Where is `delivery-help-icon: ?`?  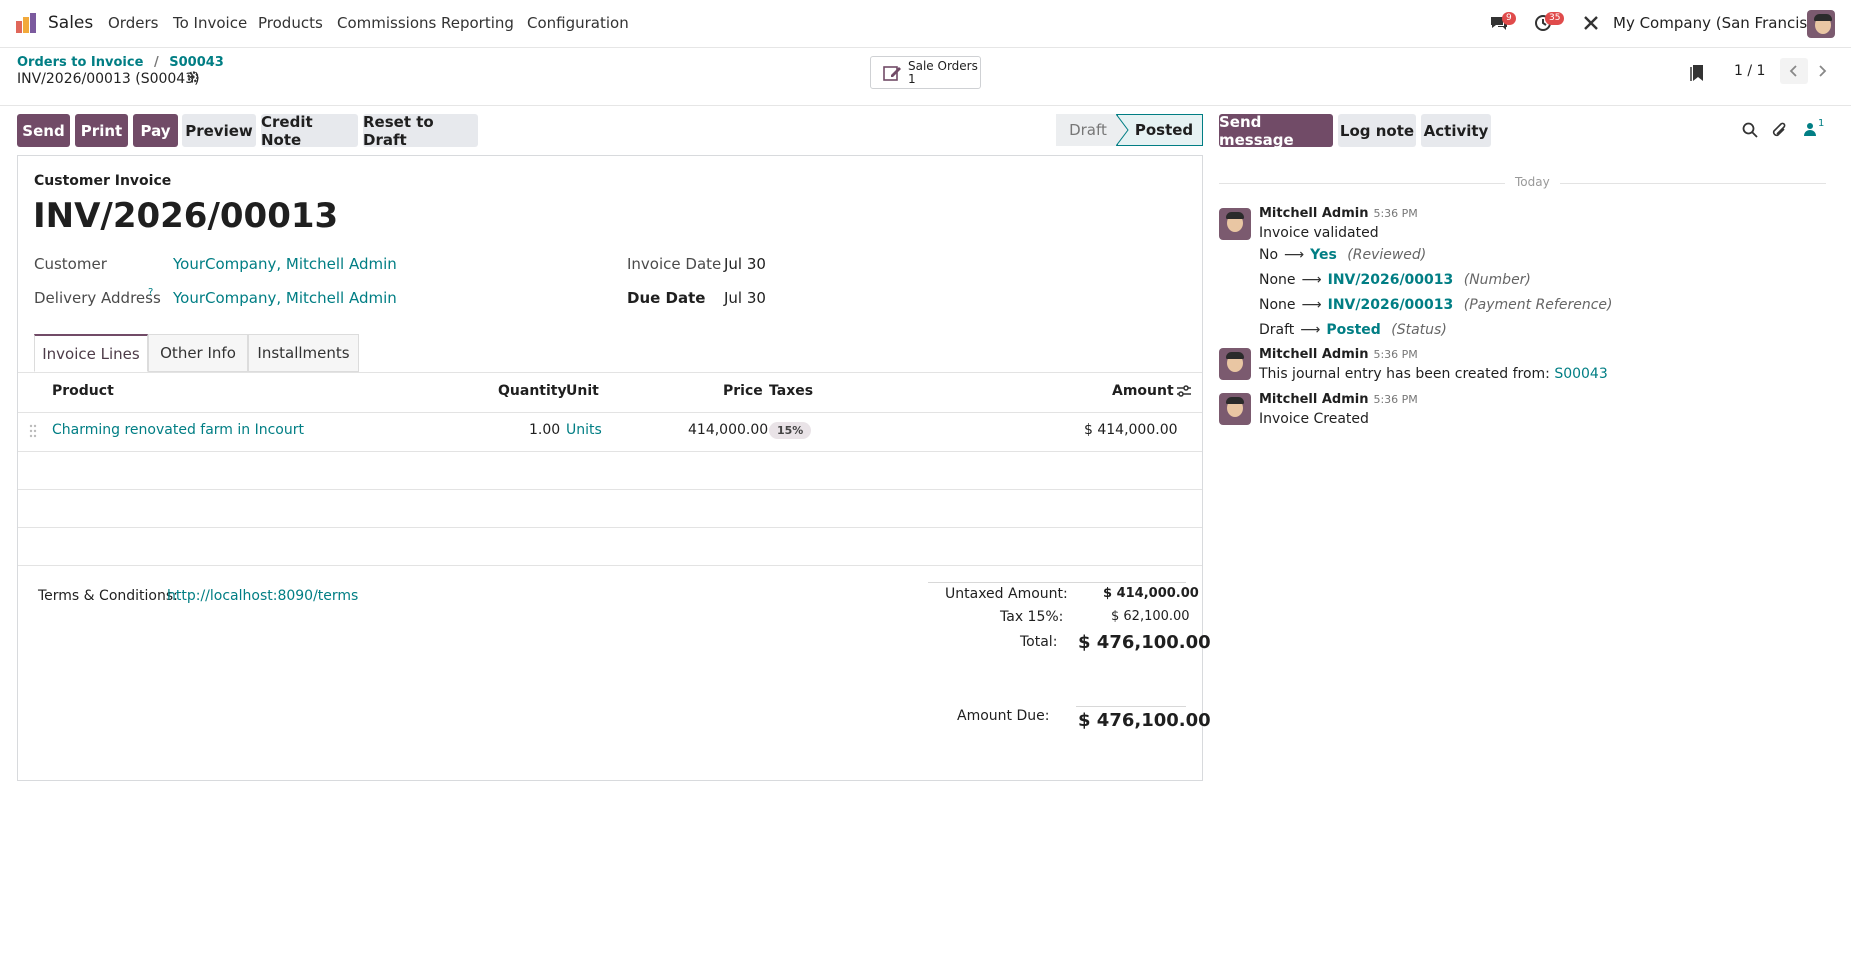 delivery-help-icon: ? is located at coordinates (150, 292).